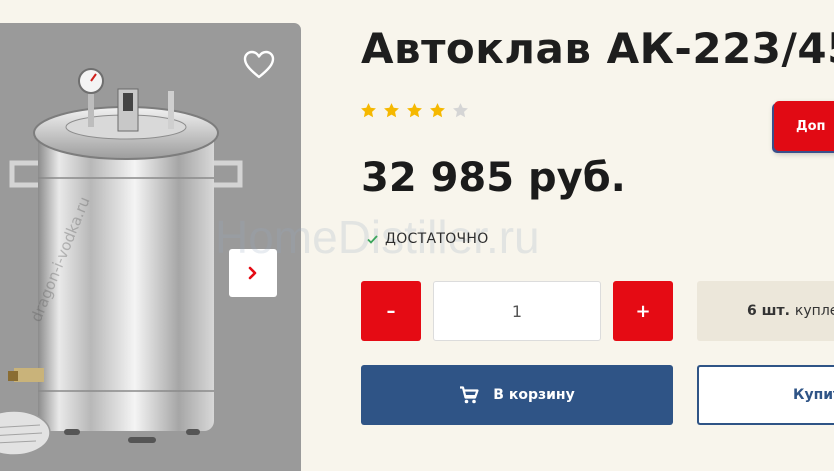  I want to click on favorite-button, so click(259, 65).